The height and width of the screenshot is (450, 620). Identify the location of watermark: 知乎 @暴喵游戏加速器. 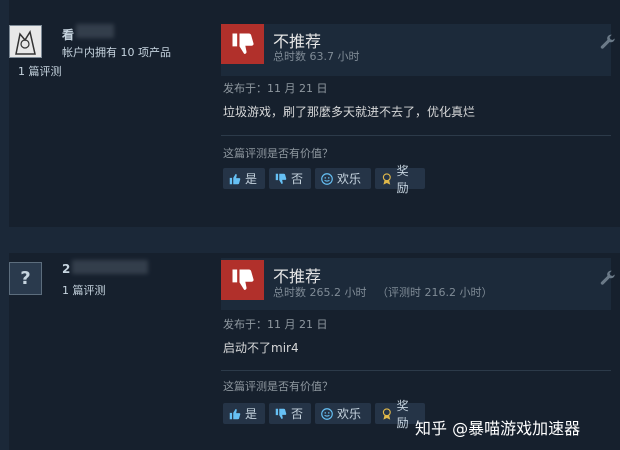
(498, 428).